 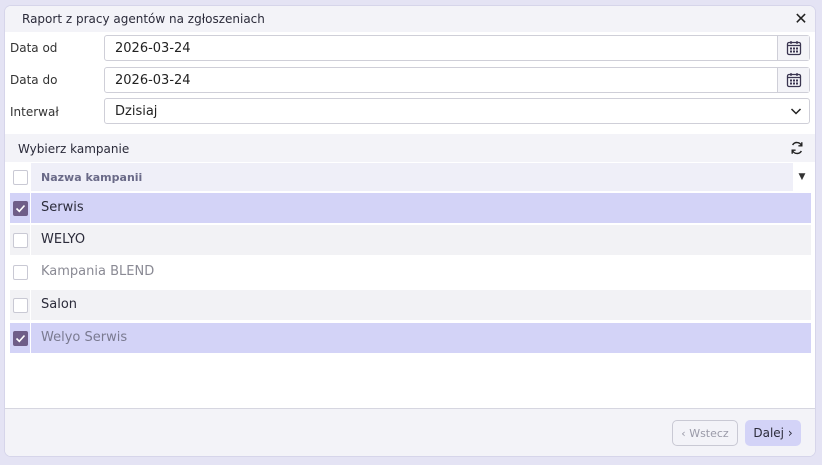 What do you see at coordinates (74, 149) in the screenshot?
I see `campaign-section-label: Wybierz kampanie` at bounding box center [74, 149].